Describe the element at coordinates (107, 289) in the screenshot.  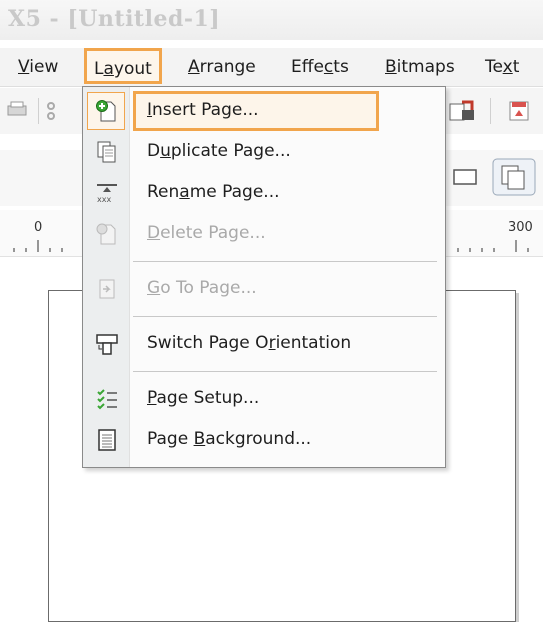
I see `go-to-page-icon` at that location.